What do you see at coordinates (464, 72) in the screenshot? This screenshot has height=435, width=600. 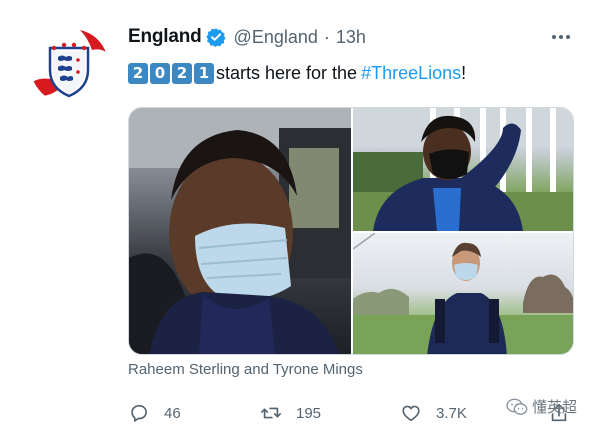 I see `tweet-text-end: !` at bounding box center [464, 72].